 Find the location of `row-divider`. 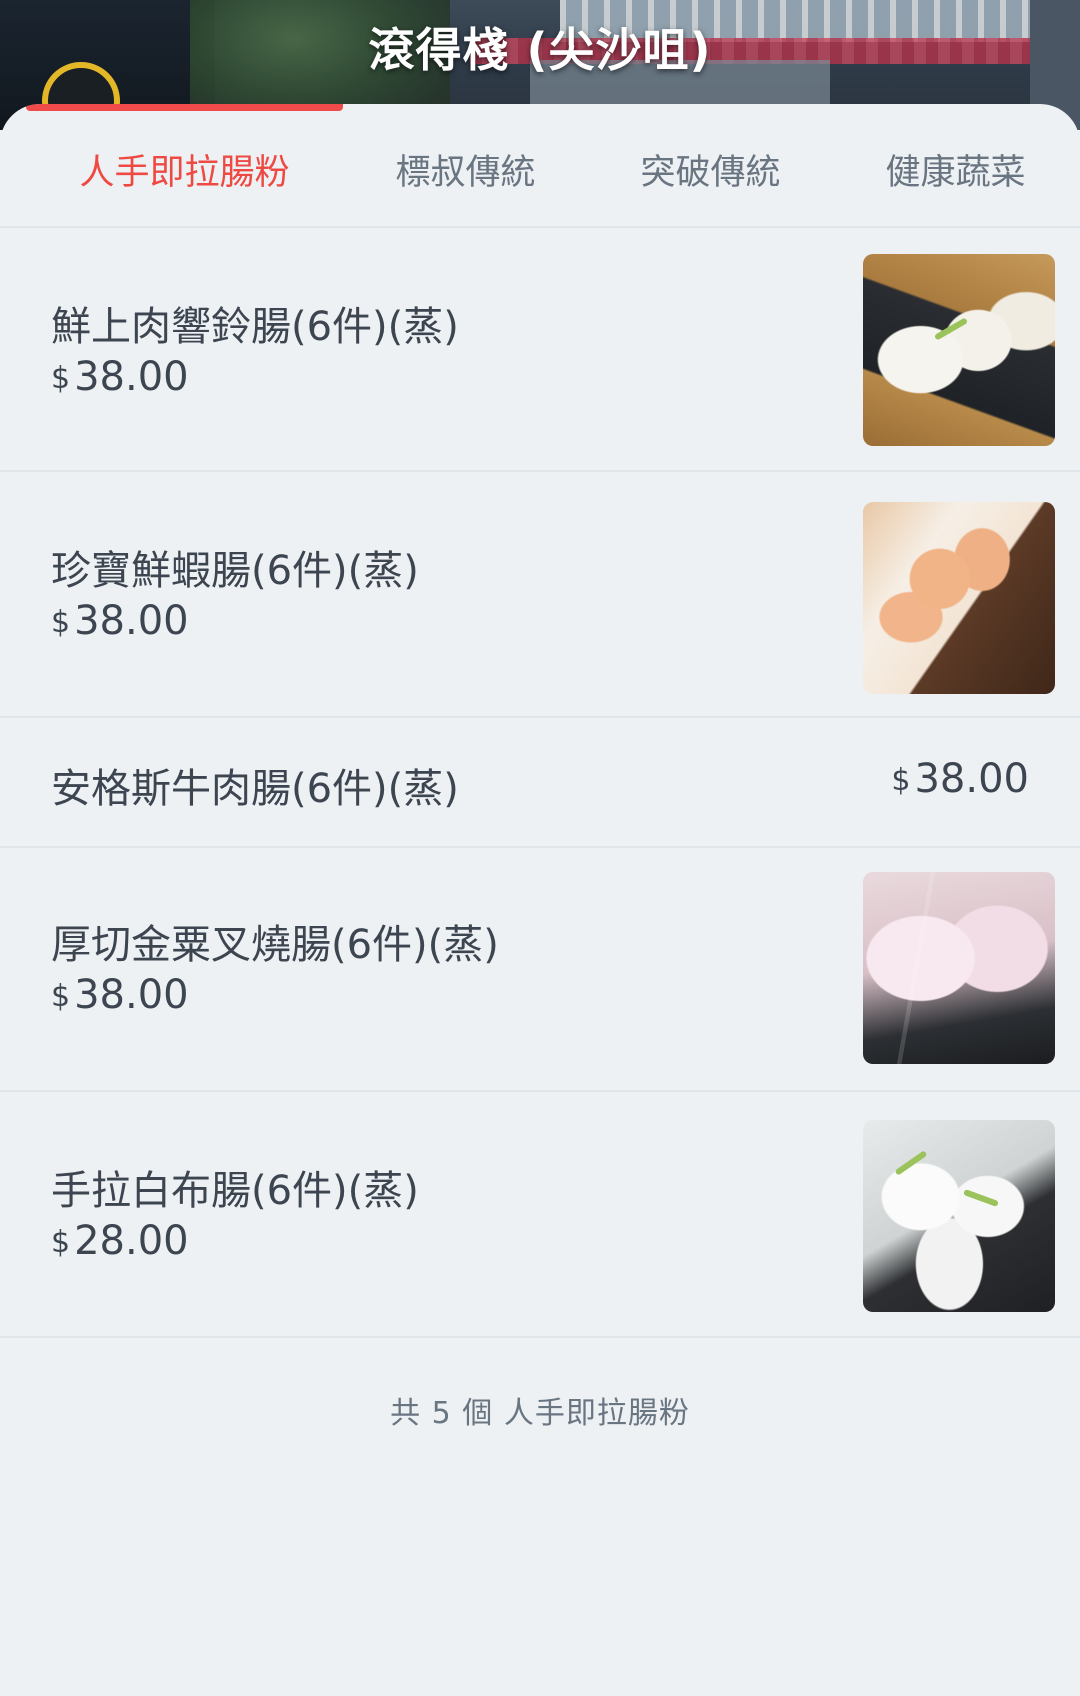

row-divider is located at coordinates (540, 1337).